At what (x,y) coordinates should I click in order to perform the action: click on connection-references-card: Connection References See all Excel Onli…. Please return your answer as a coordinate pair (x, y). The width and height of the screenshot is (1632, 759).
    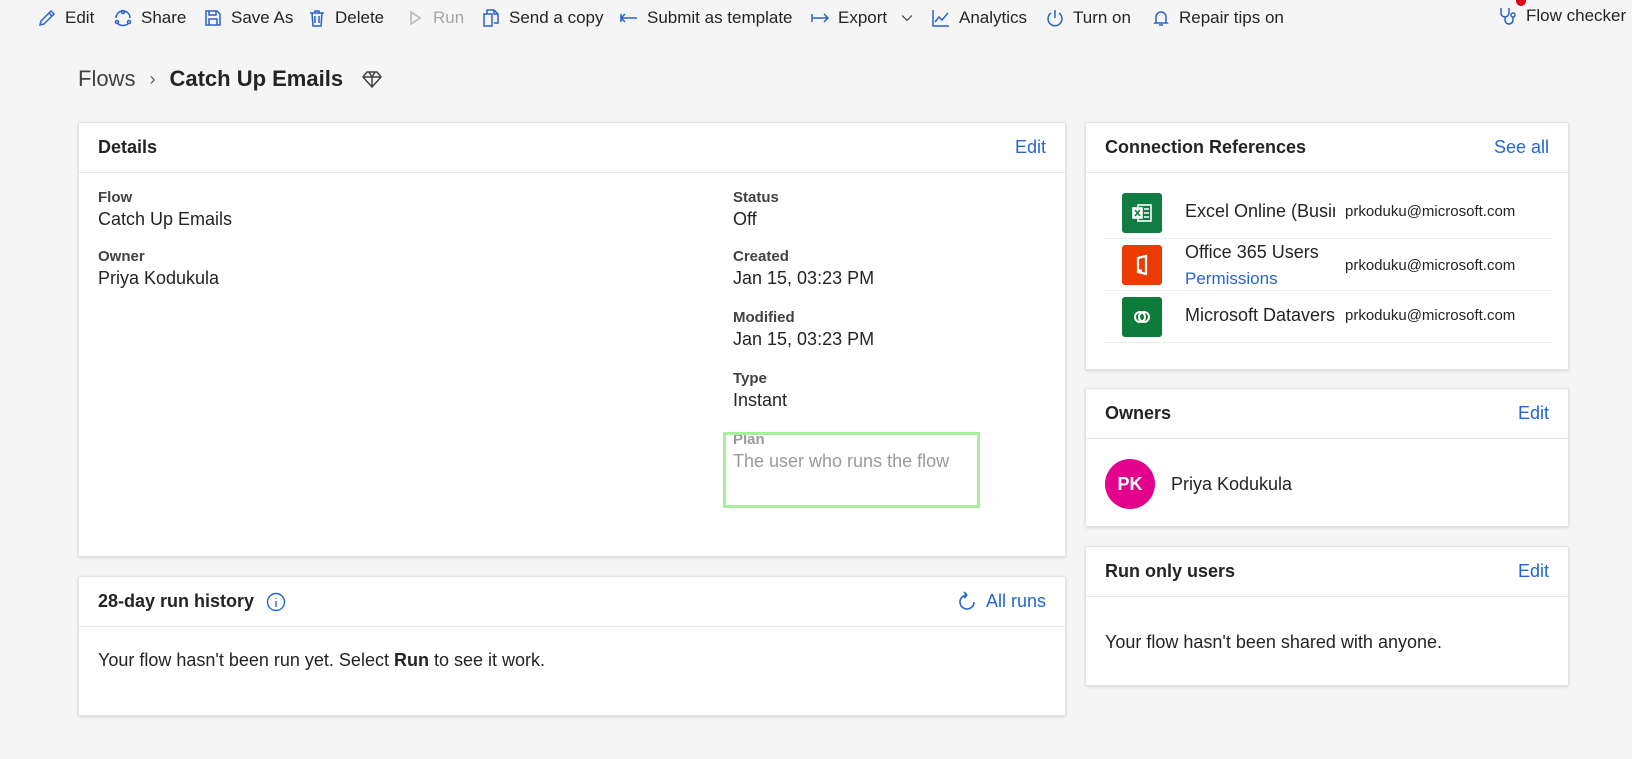
    Looking at the image, I should click on (1327, 246).